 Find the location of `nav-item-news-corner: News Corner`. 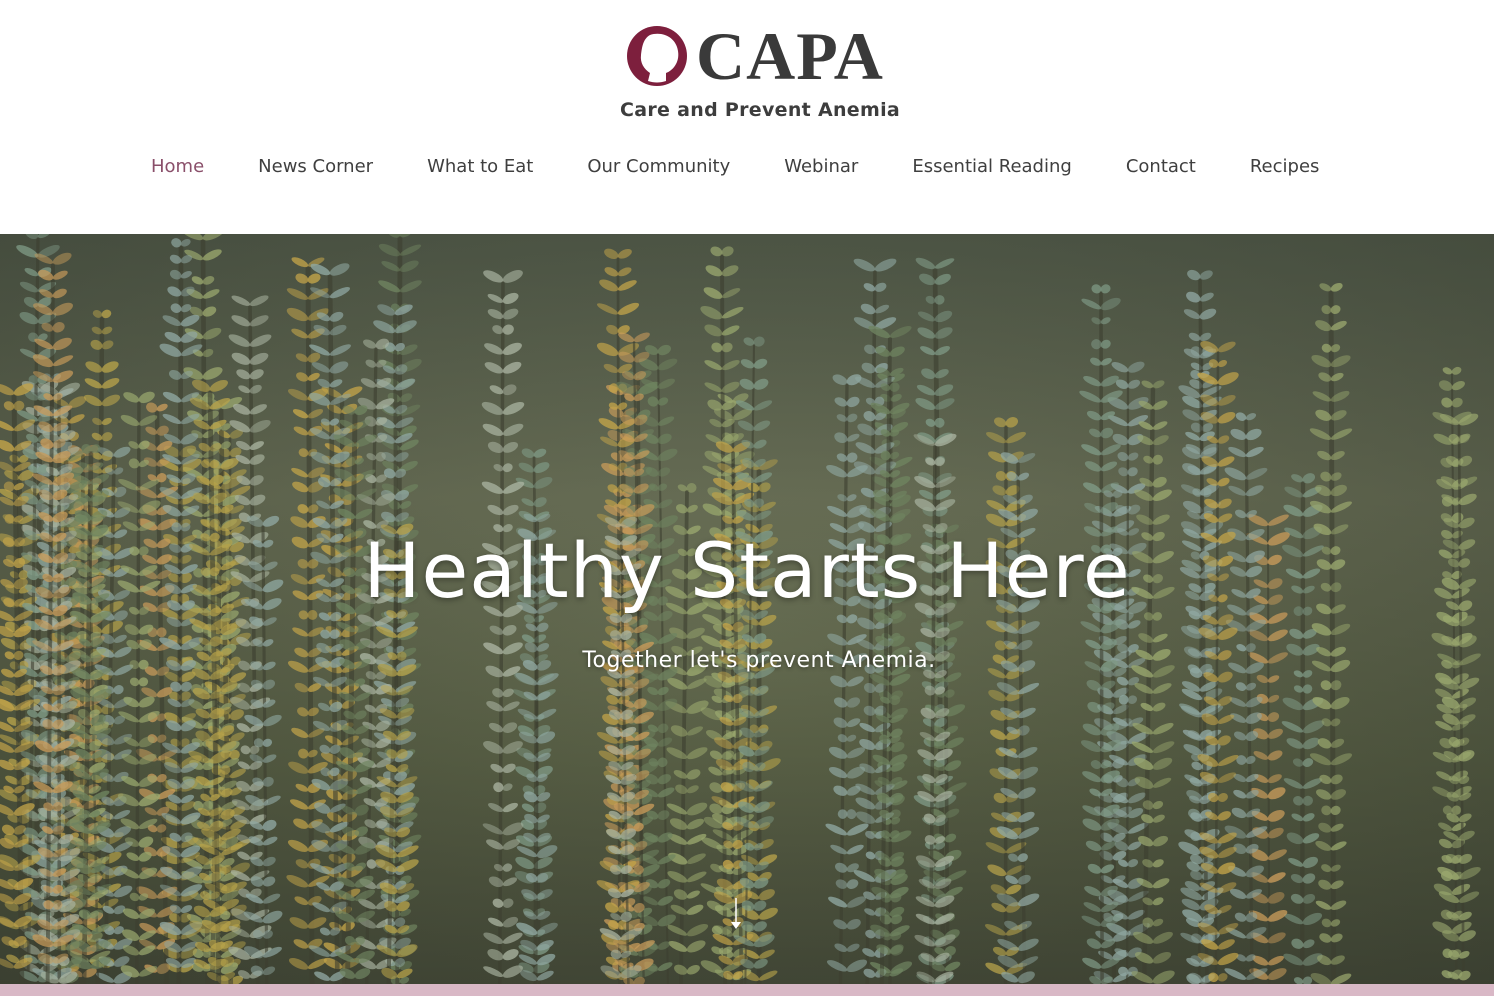

nav-item-news-corner: News Corner is located at coordinates (315, 166).